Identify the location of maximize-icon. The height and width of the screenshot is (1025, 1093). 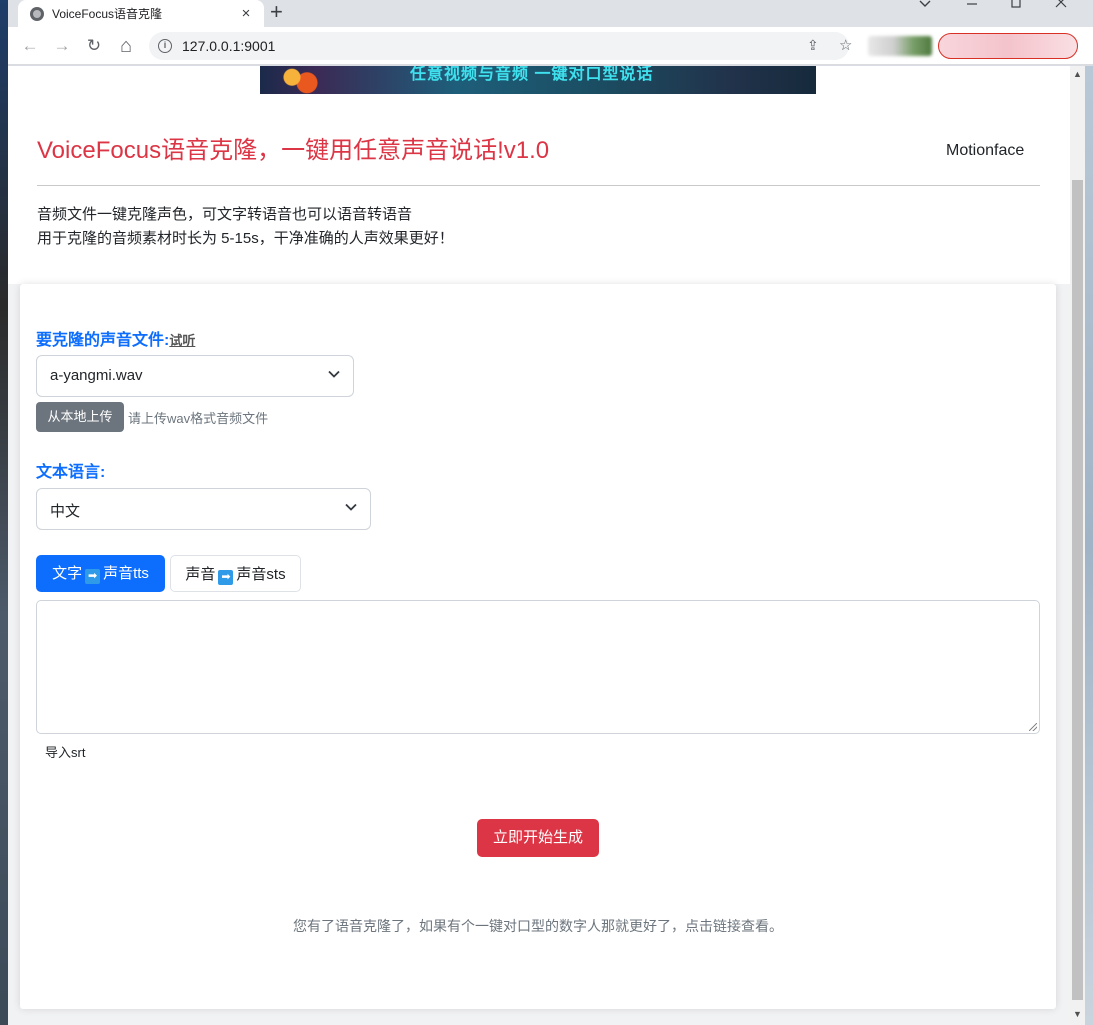
(1016, 7).